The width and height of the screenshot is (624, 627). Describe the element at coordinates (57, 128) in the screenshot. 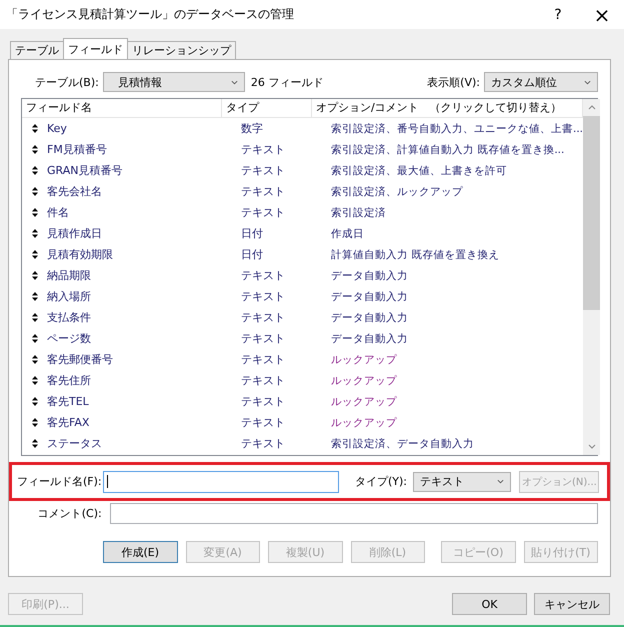

I see `field-name: Key` at that location.